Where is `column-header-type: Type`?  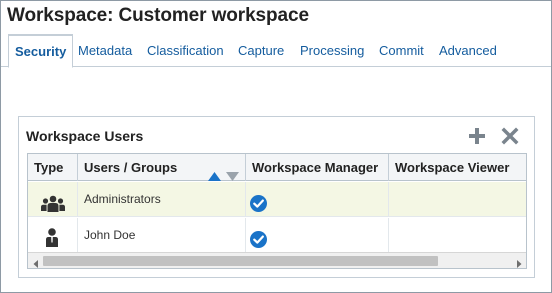
column-header-type: Type is located at coordinates (53, 167).